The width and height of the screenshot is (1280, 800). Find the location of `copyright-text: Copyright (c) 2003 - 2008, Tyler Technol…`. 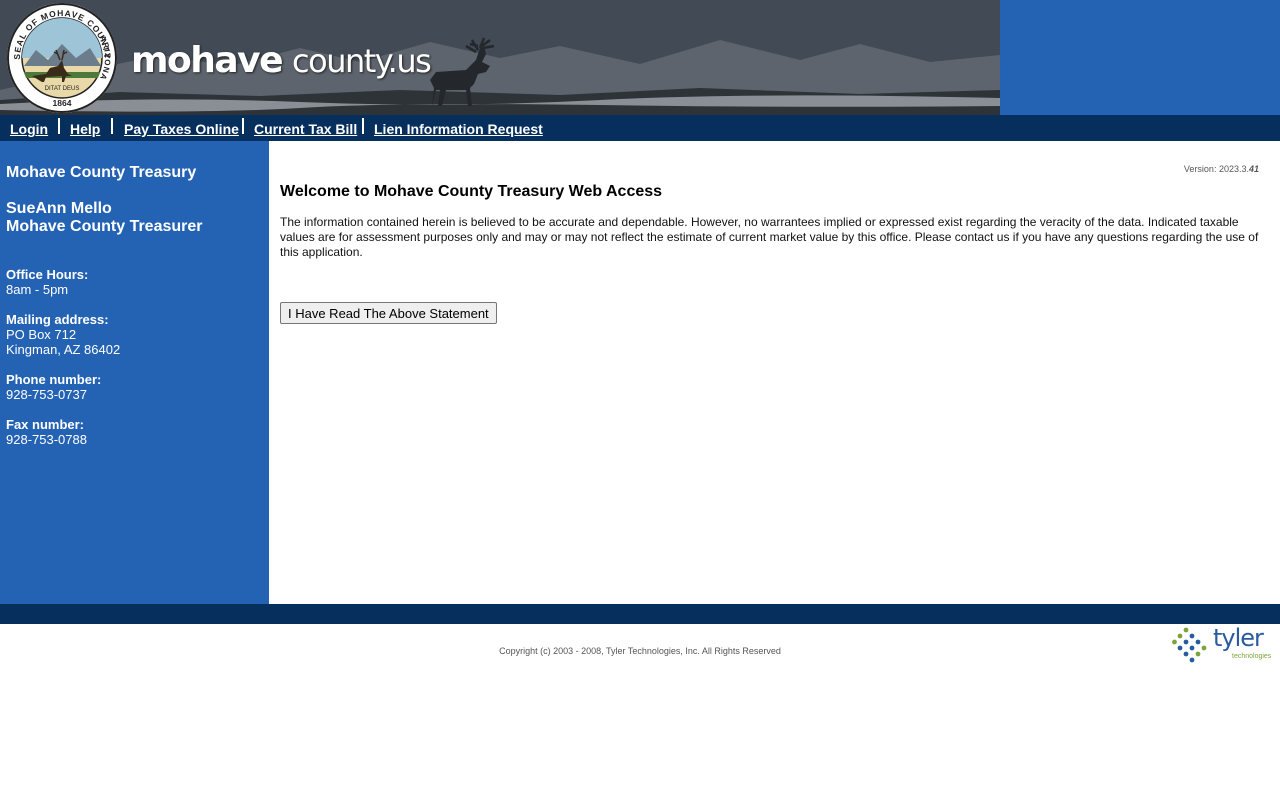

copyright-text: Copyright (c) 2003 - 2008, Tyler Technol… is located at coordinates (640, 651).